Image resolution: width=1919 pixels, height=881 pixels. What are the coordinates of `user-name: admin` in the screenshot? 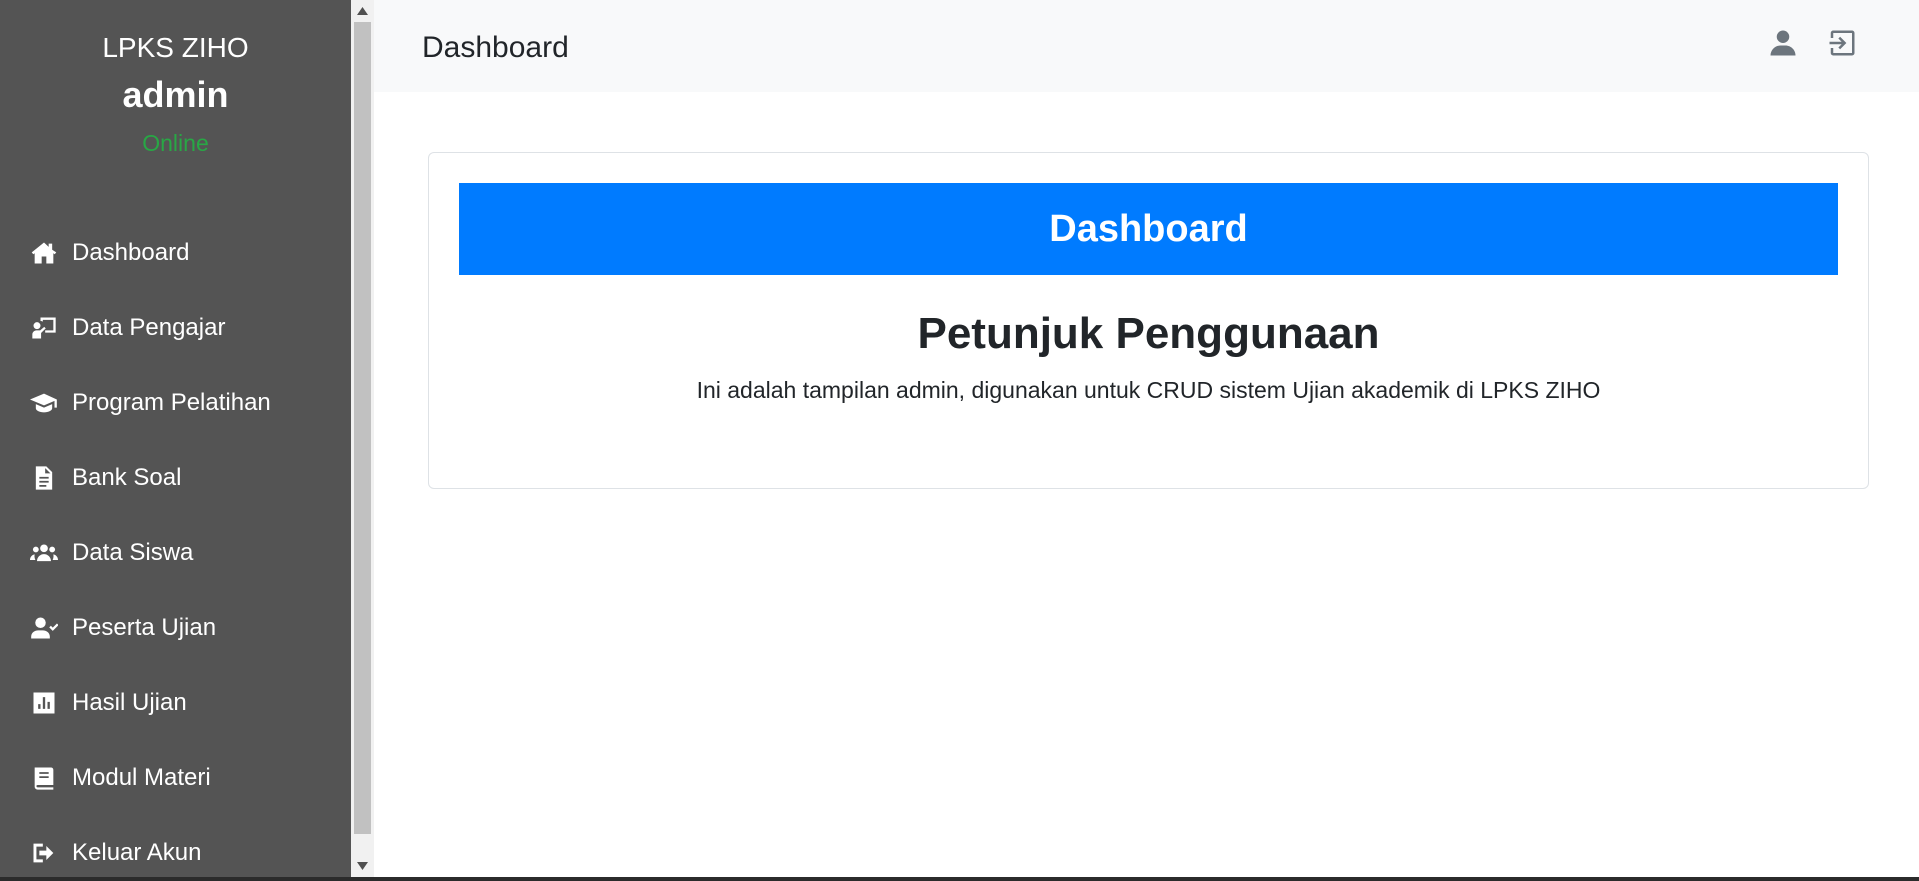 It's located at (175, 94).